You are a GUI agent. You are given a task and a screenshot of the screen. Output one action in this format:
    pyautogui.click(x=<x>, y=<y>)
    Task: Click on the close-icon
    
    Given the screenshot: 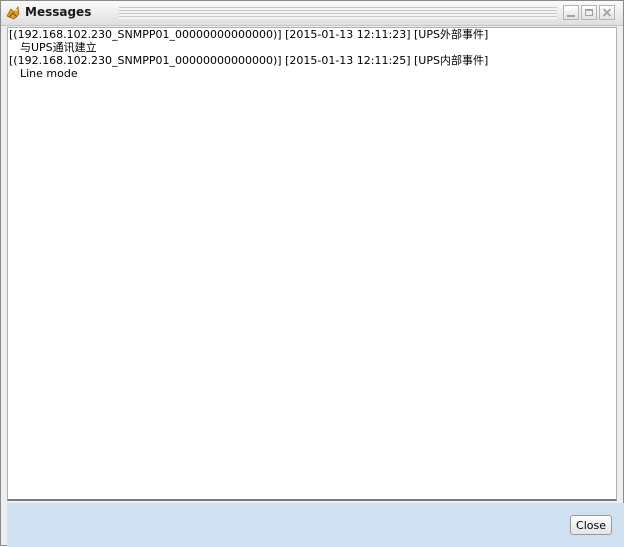 What is the action you would take?
    pyautogui.click(x=607, y=12)
    